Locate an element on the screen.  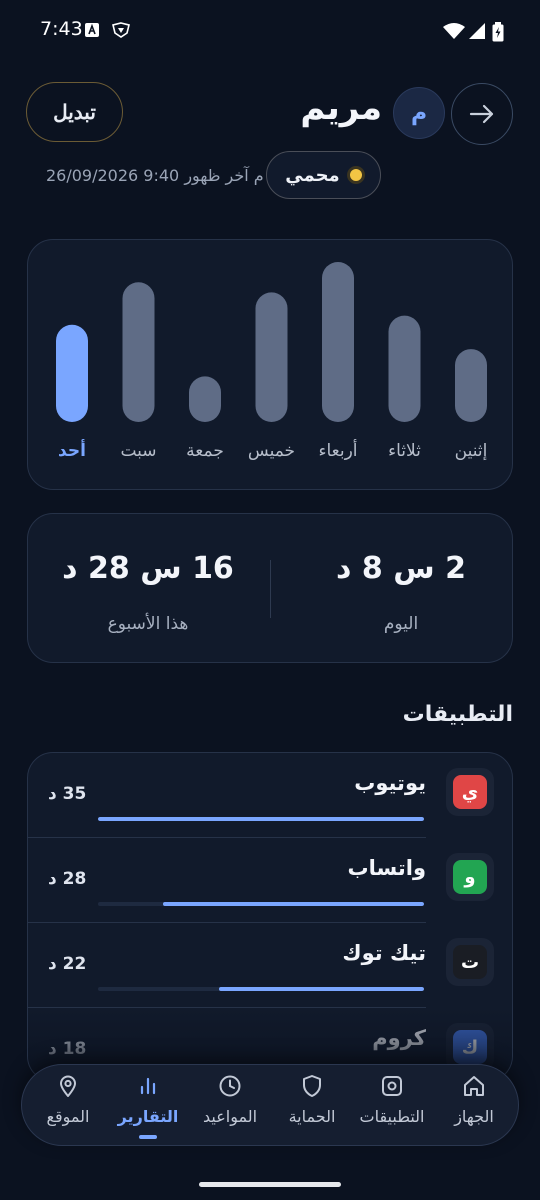
nav-label-schedules: المواعيد is located at coordinates (230, 1116).